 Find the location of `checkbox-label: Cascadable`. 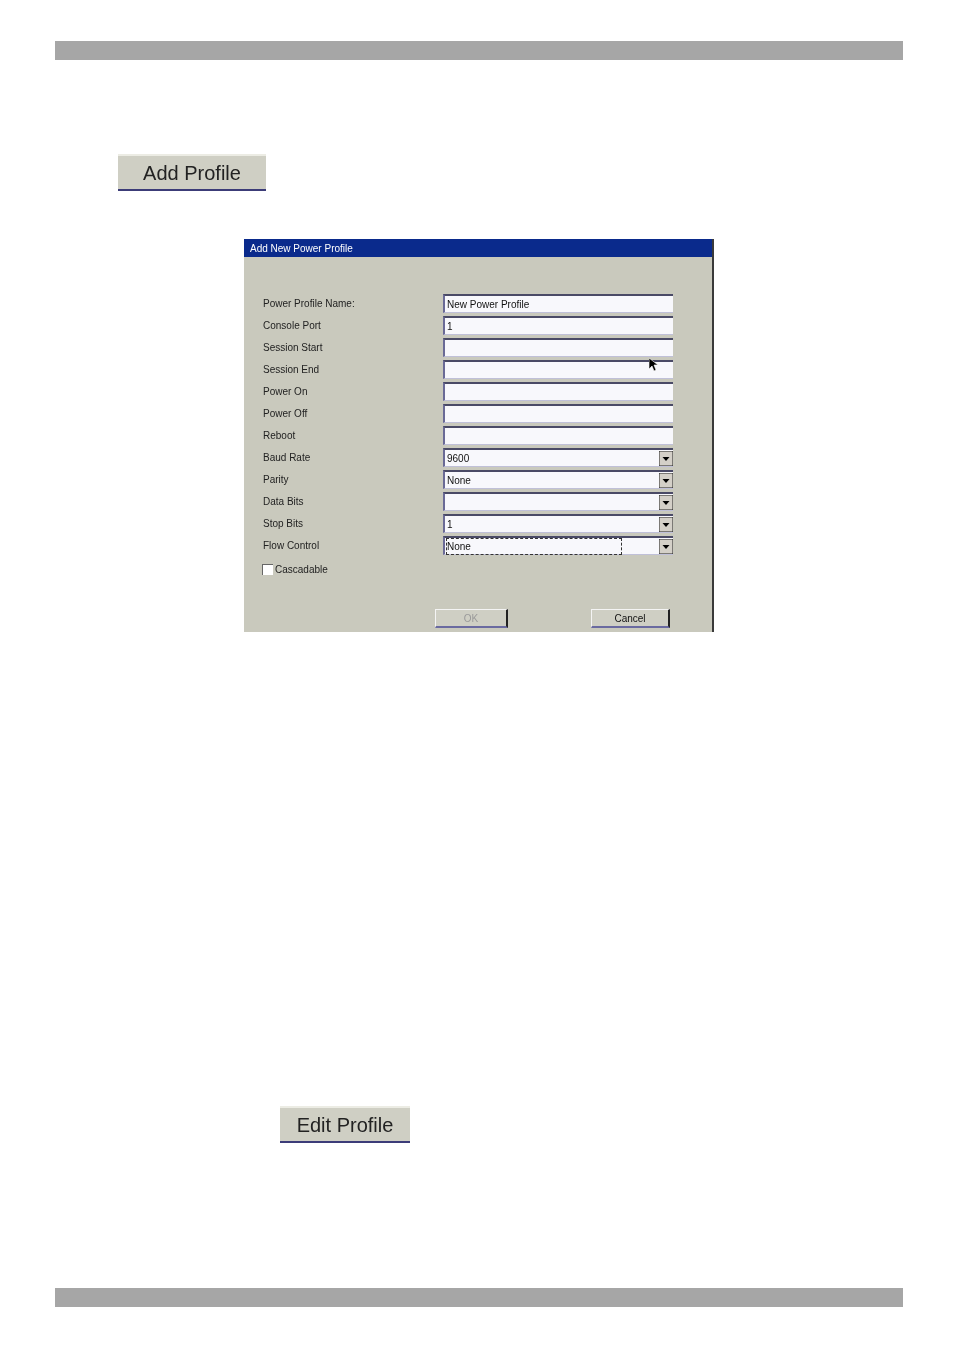

checkbox-label: Cascadable is located at coordinates (301, 570).